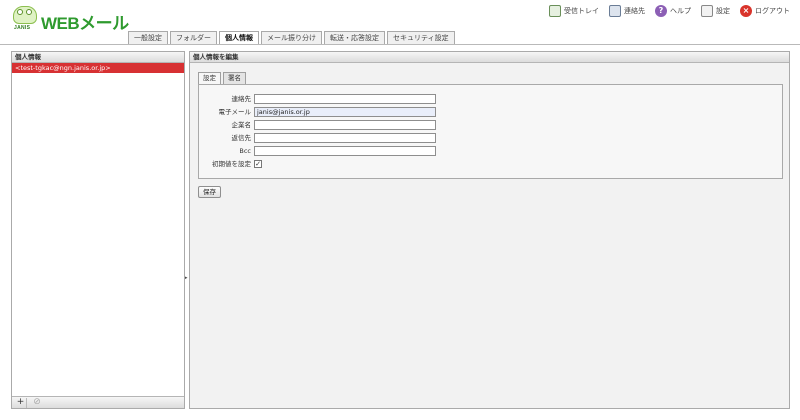 The image size is (800, 420). I want to click on reply-to-row: 返信先, so click(490, 138).